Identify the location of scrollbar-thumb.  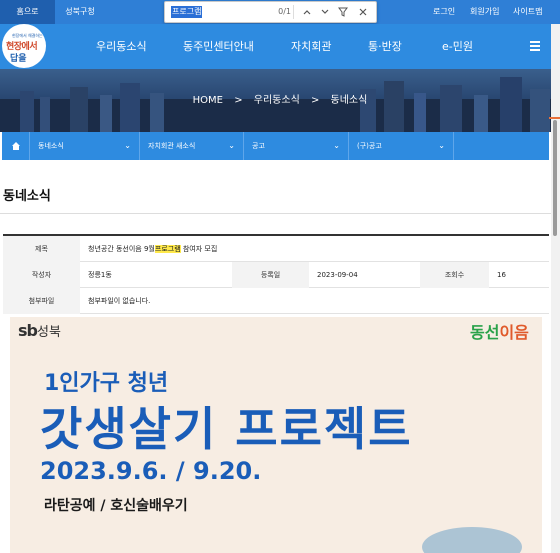
(555, 178).